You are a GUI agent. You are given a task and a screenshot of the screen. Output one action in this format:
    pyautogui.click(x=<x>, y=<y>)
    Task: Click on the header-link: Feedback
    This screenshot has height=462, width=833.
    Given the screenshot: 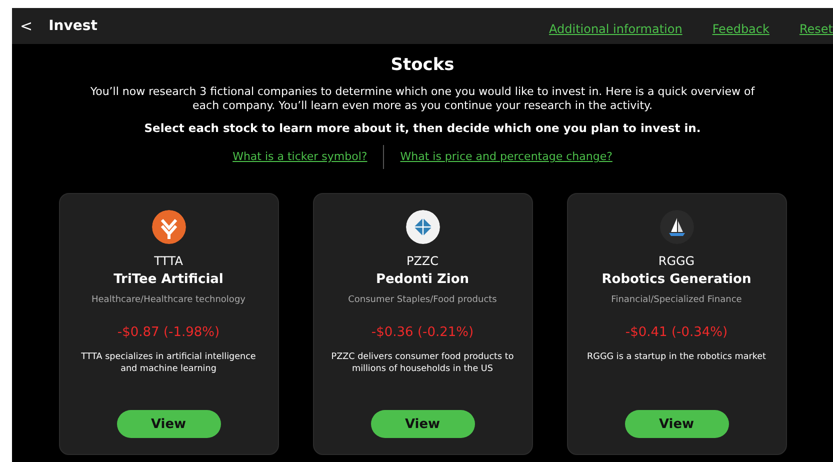 What is the action you would take?
    pyautogui.click(x=741, y=29)
    